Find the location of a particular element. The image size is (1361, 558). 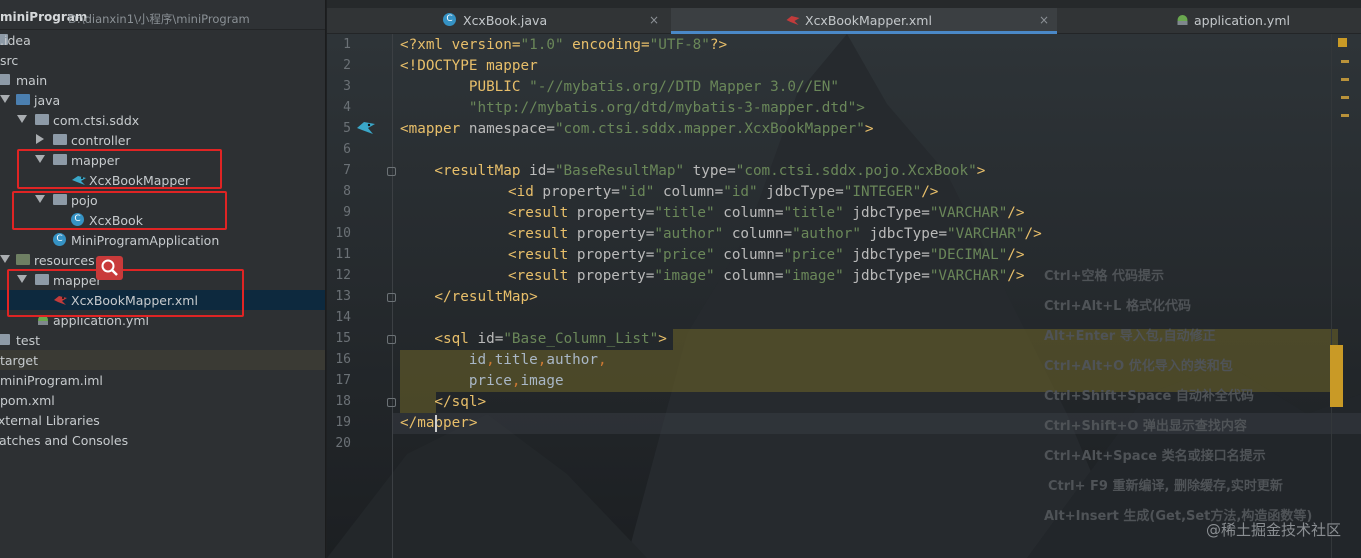

tree-item-controller: controller is located at coordinates (162, 140).